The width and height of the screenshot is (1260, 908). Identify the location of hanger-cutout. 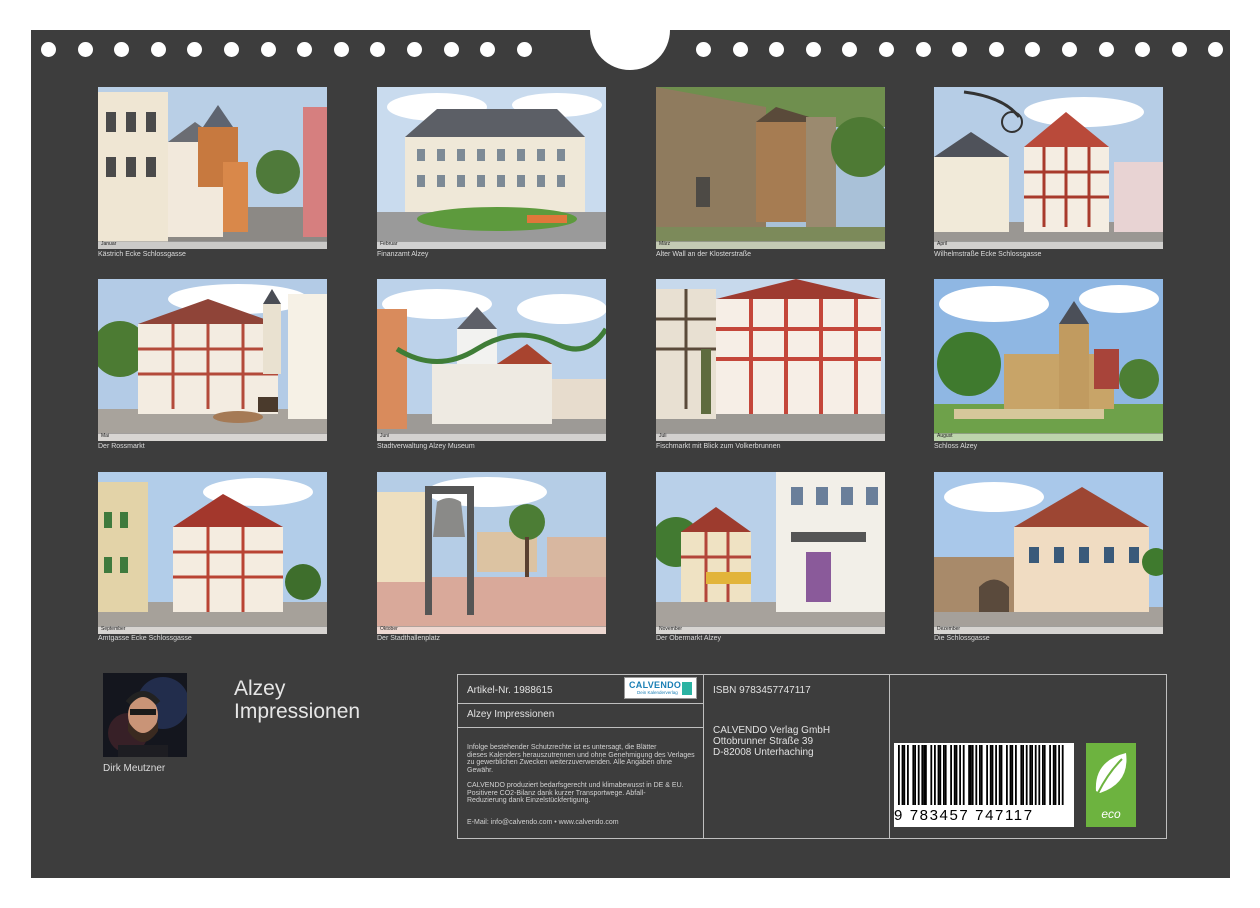
(630, 35).